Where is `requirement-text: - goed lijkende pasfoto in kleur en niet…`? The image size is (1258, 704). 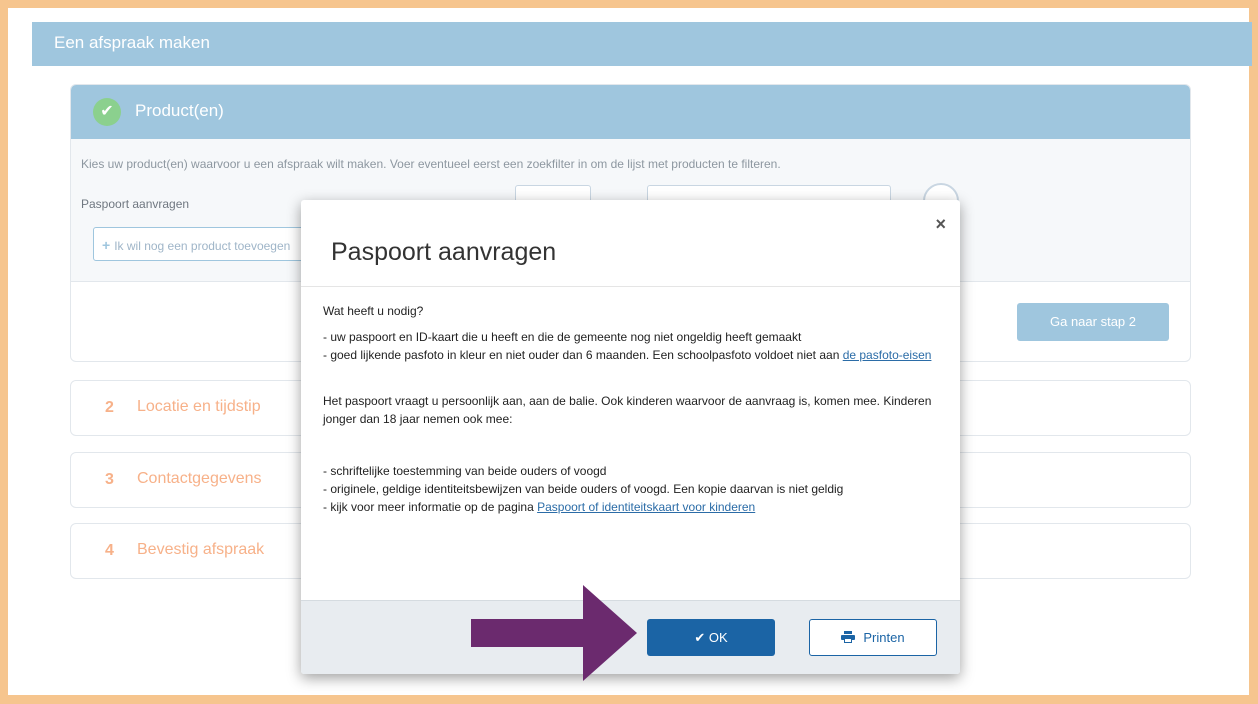
requirement-text: - goed lijkende pasfoto in kleur en niet… is located at coordinates (583, 355).